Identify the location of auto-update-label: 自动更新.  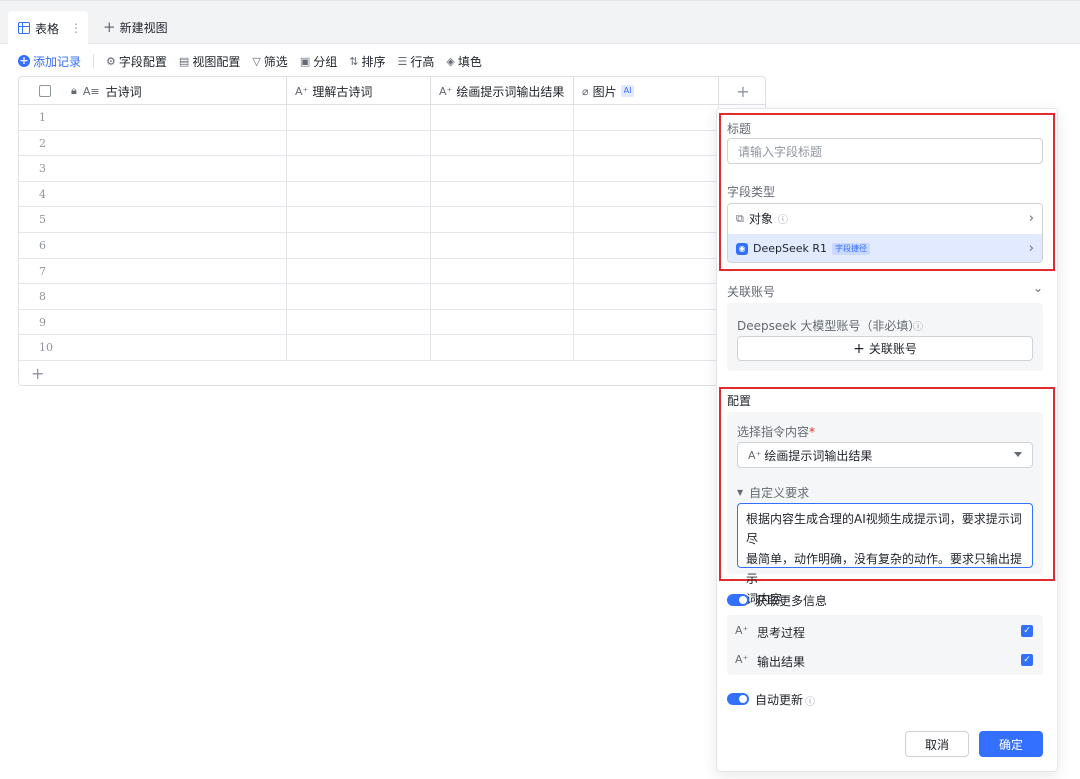
(779, 700).